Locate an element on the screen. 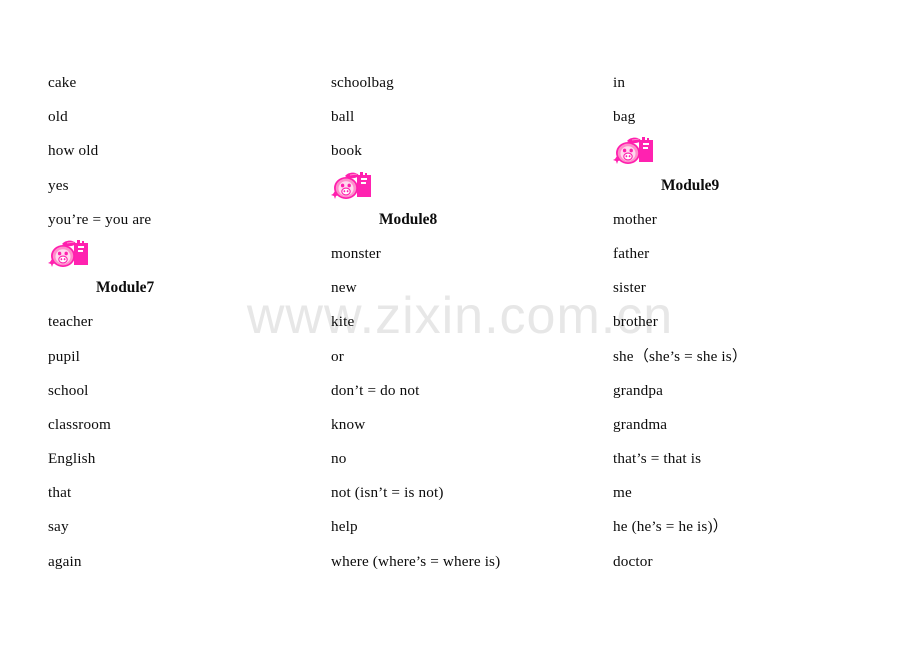 The width and height of the screenshot is (920, 651). vocabulary-entry: grandpa is located at coordinates (638, 390).